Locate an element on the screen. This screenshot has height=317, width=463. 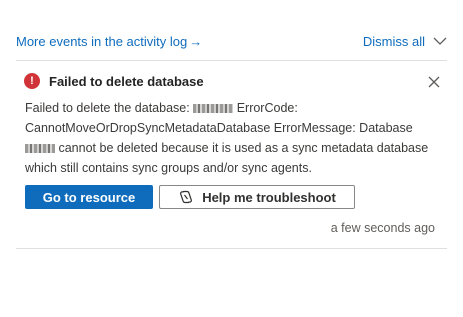
help-me-troubleshoot-label: Help me troubleshoot is located at coordinates (269, 197).